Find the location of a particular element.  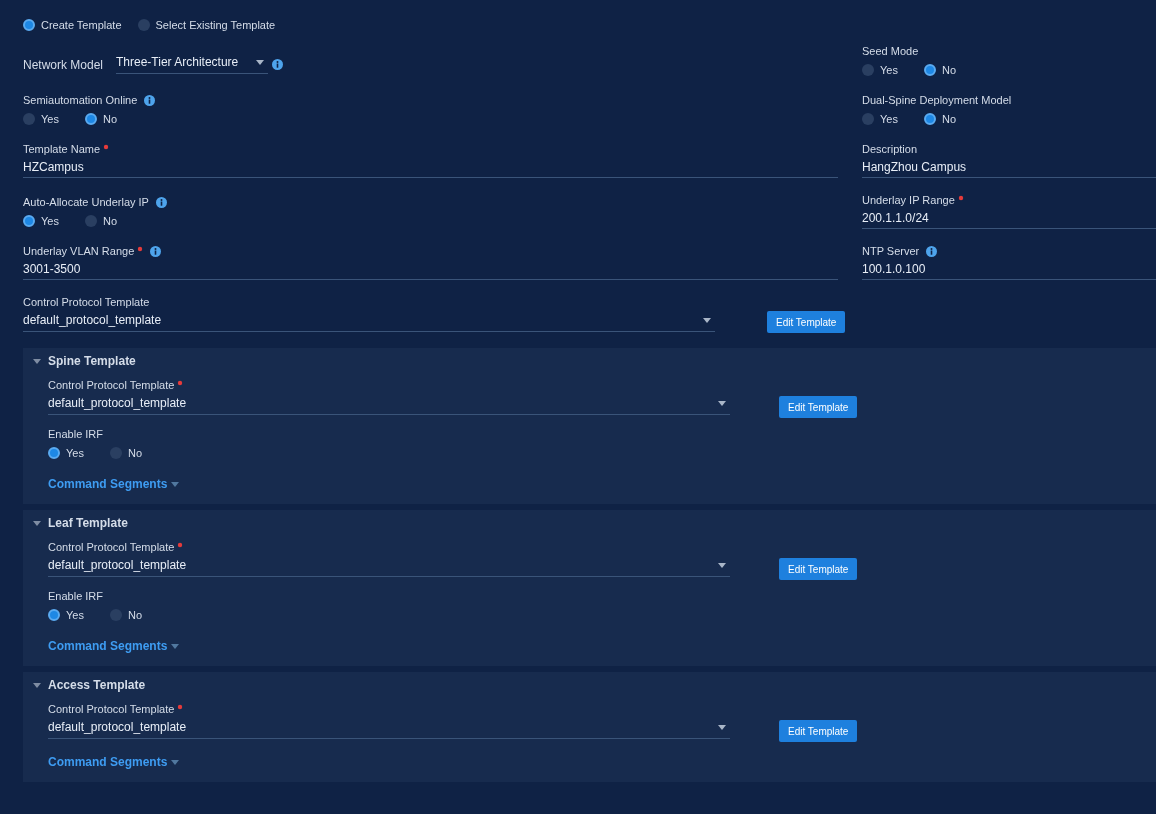

input-field: 3001-3500 is located at coordinates (430, 271).